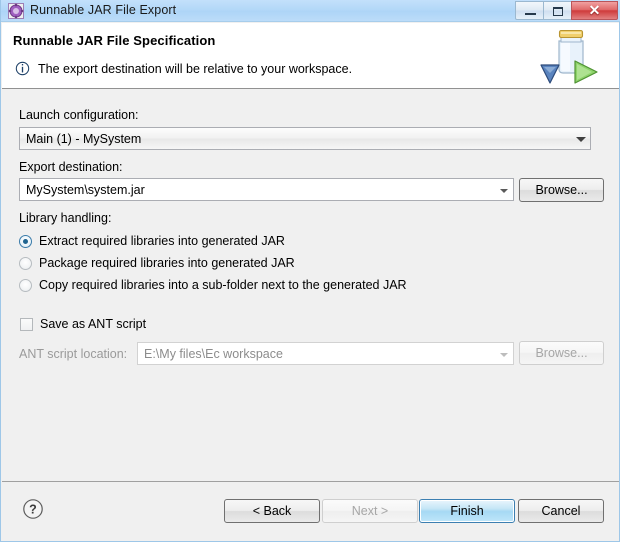 The height and width of the screenshot is (542, 620). Describe the element at coordinates (25, 263) in the screenshot. I see `radio-package-libraries-indicator` at that location.